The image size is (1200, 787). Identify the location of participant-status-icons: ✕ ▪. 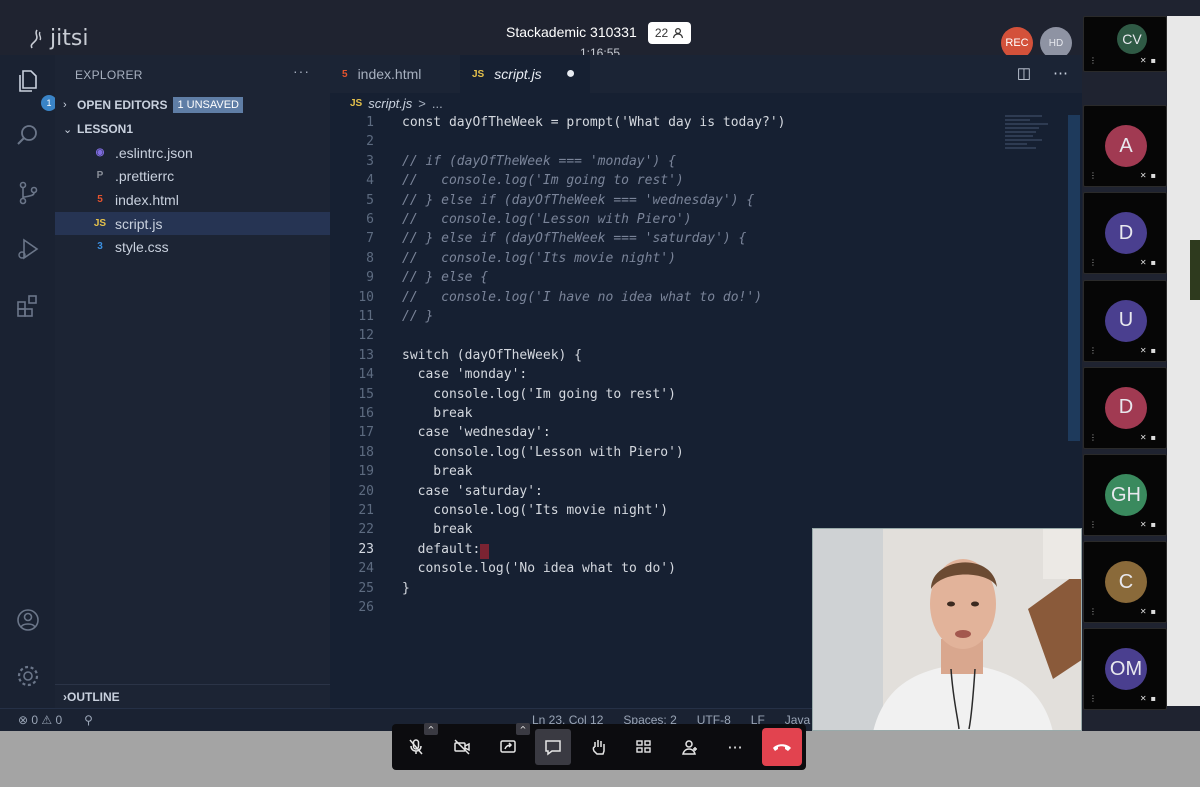
(1148, 437).